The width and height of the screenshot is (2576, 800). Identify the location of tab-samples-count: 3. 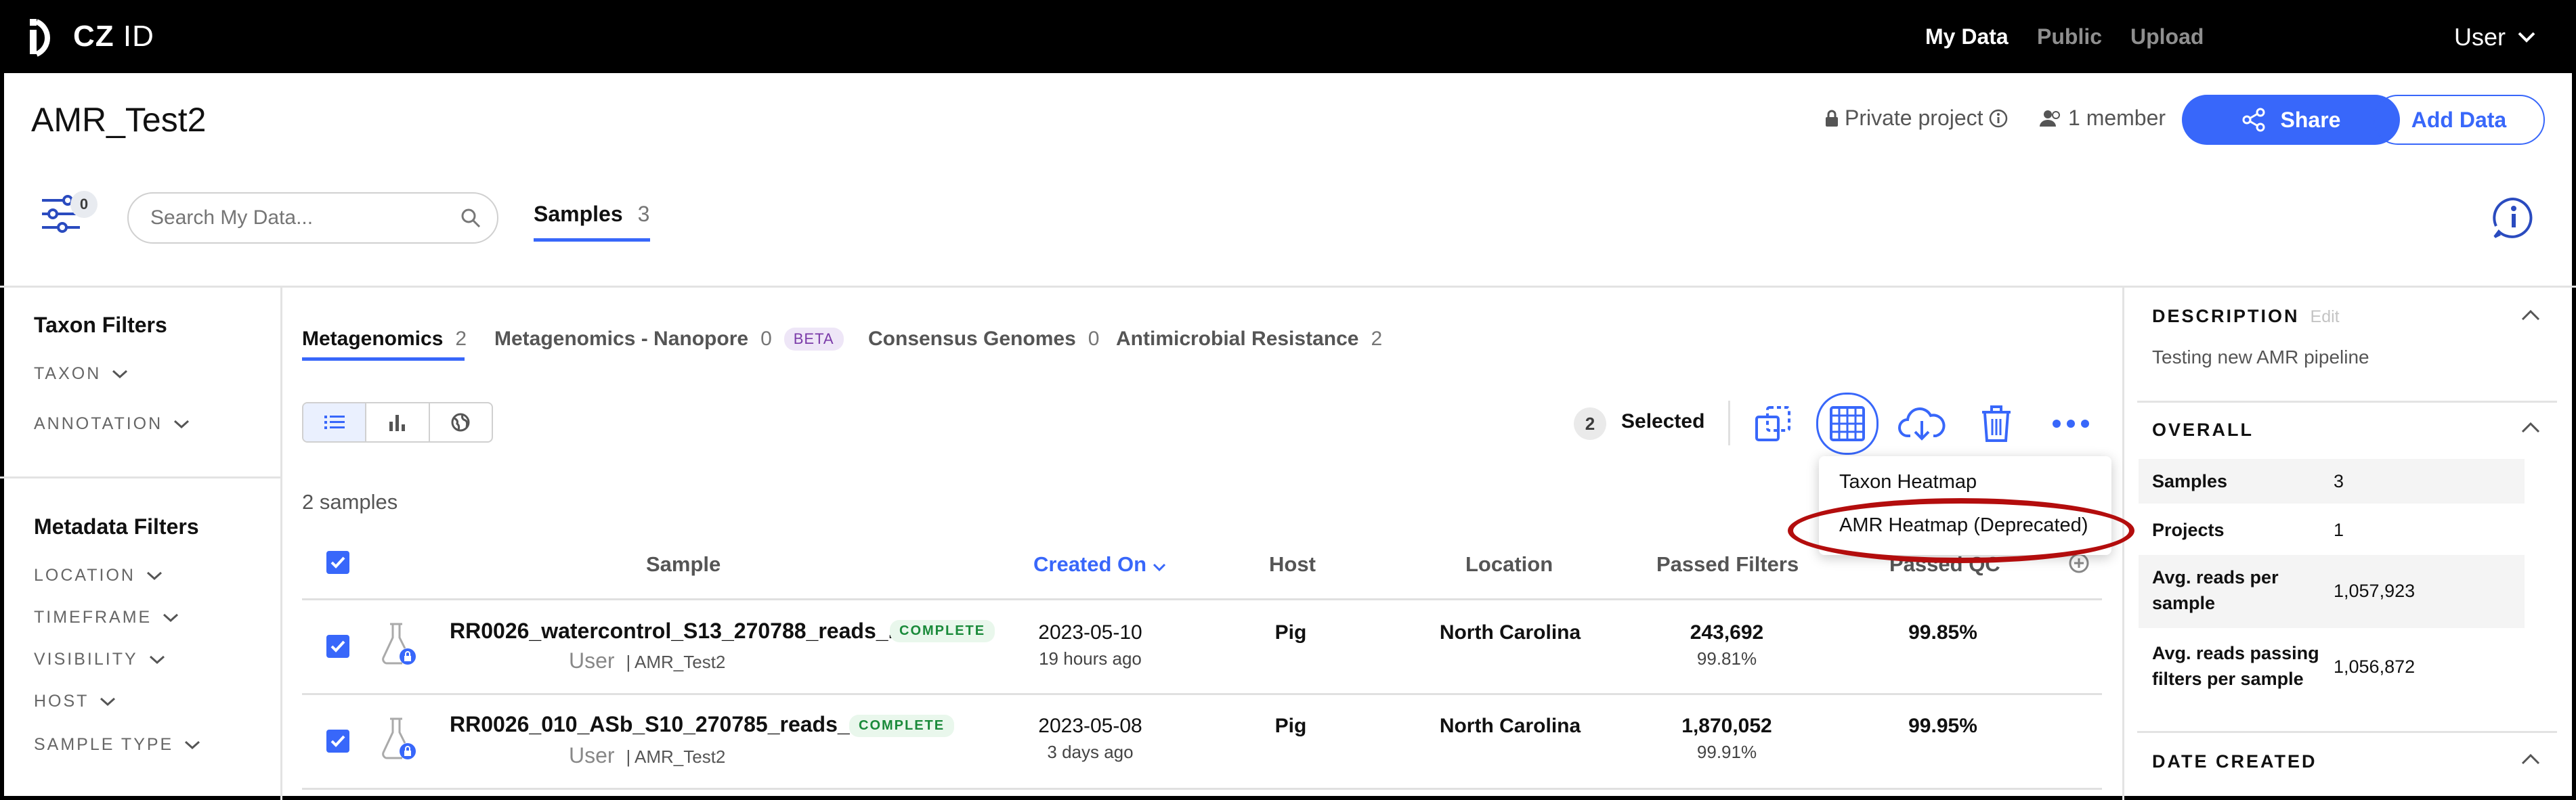
(643, 214).